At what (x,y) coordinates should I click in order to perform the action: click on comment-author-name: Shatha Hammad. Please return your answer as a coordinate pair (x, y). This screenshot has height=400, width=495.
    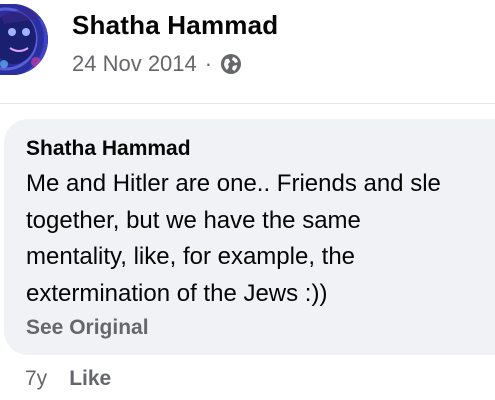
    Looking at the image, I should click on (108, 149).